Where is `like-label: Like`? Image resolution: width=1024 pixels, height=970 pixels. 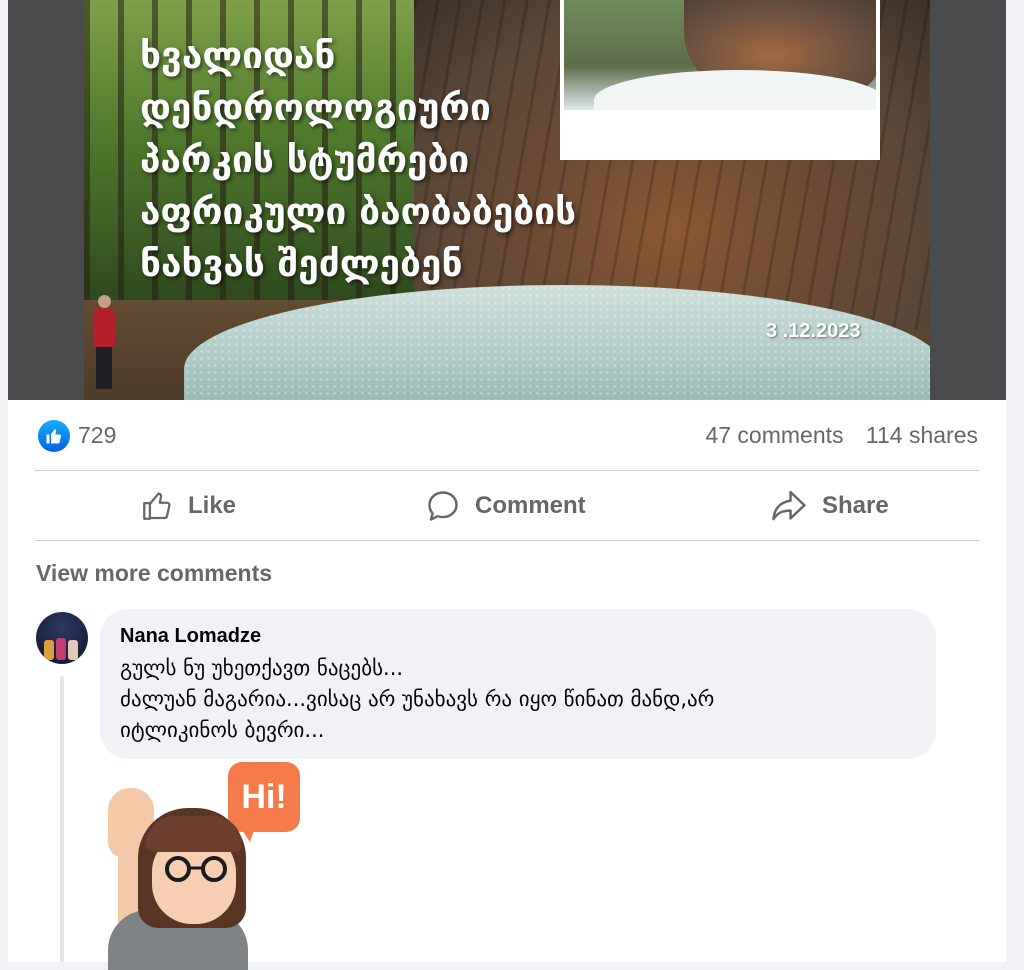 like-label: Like is located at coordinates (212, 505).